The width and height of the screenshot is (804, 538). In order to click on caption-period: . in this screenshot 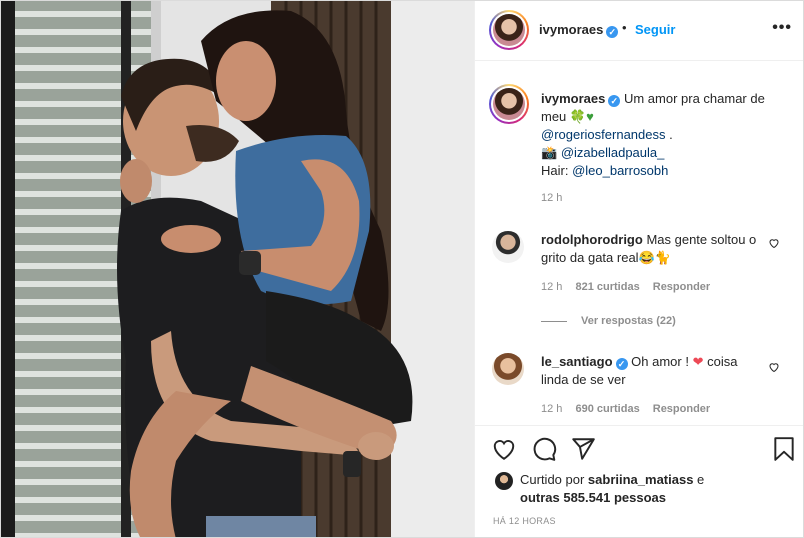, I will do `click(669, 134)`.